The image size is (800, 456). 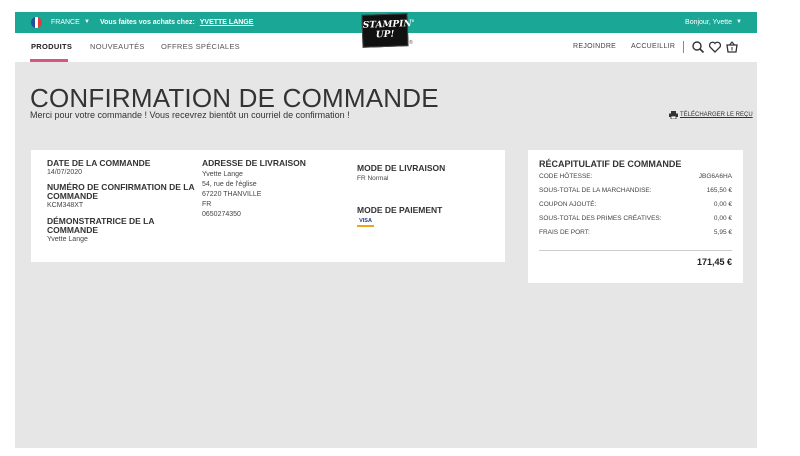 What do you see at coordinates (714, 262) in the screenshot?
I see `order-total: 171,45 €` at bounding box center [714, 262].